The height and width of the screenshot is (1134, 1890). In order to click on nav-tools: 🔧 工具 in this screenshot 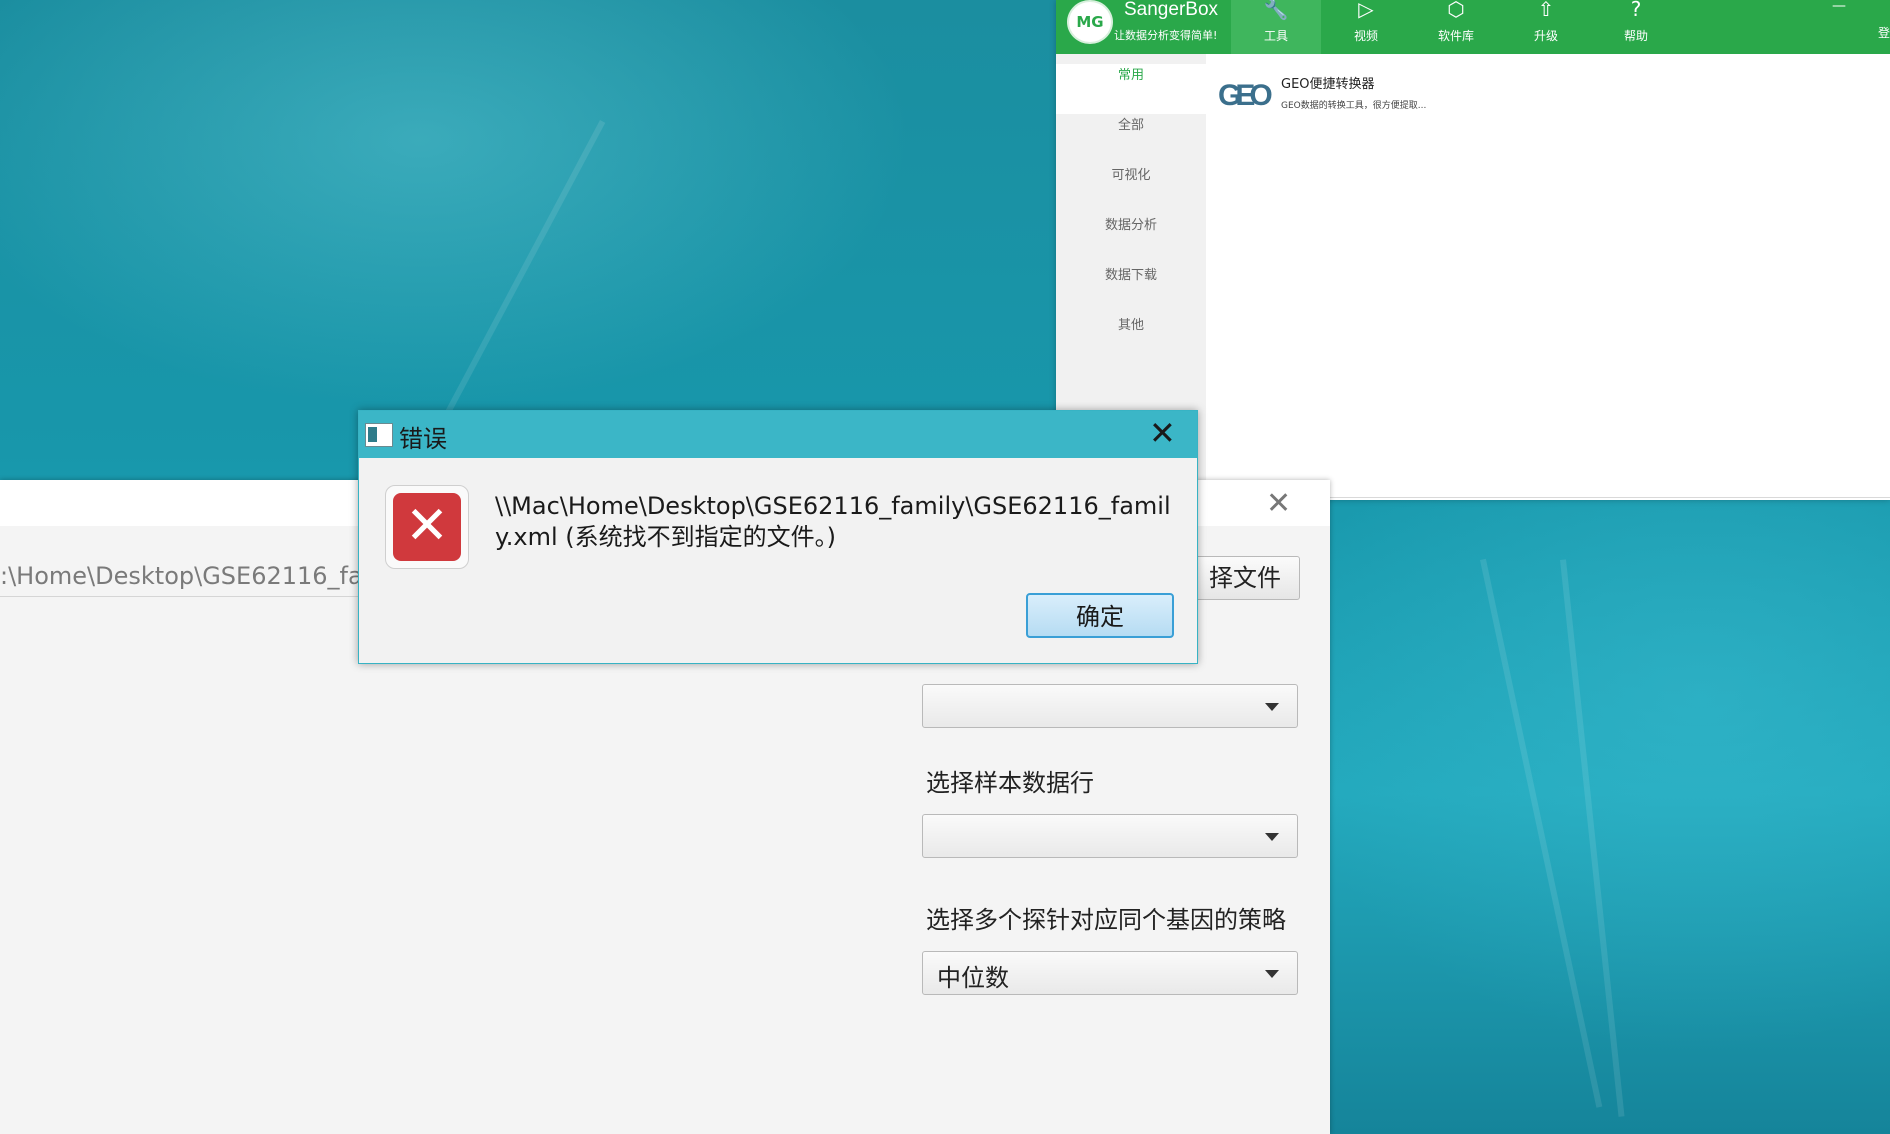, I will do `click(1276, 27)`.